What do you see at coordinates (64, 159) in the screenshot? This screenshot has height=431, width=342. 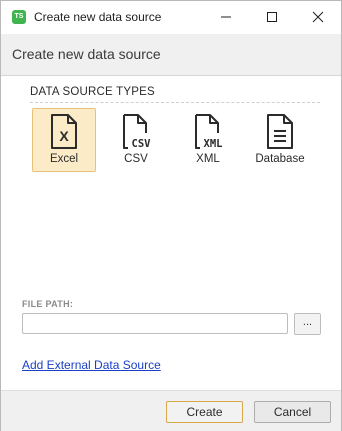 I see `type-label-excel: Excel` at bounding box center [64, 159].